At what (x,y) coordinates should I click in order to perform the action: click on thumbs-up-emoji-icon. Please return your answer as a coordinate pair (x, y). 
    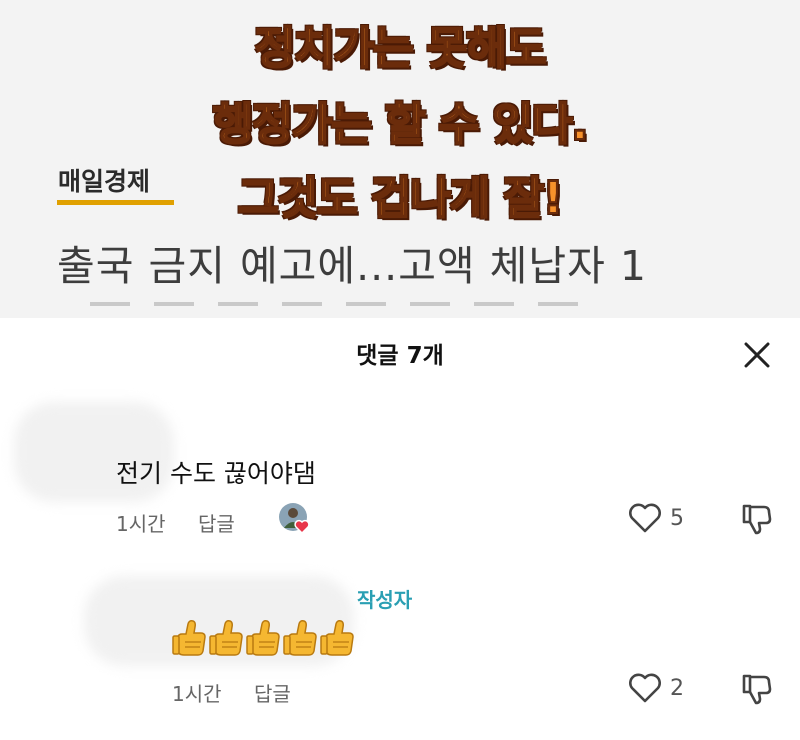
    Looking at the image, I should click on (263, 638).